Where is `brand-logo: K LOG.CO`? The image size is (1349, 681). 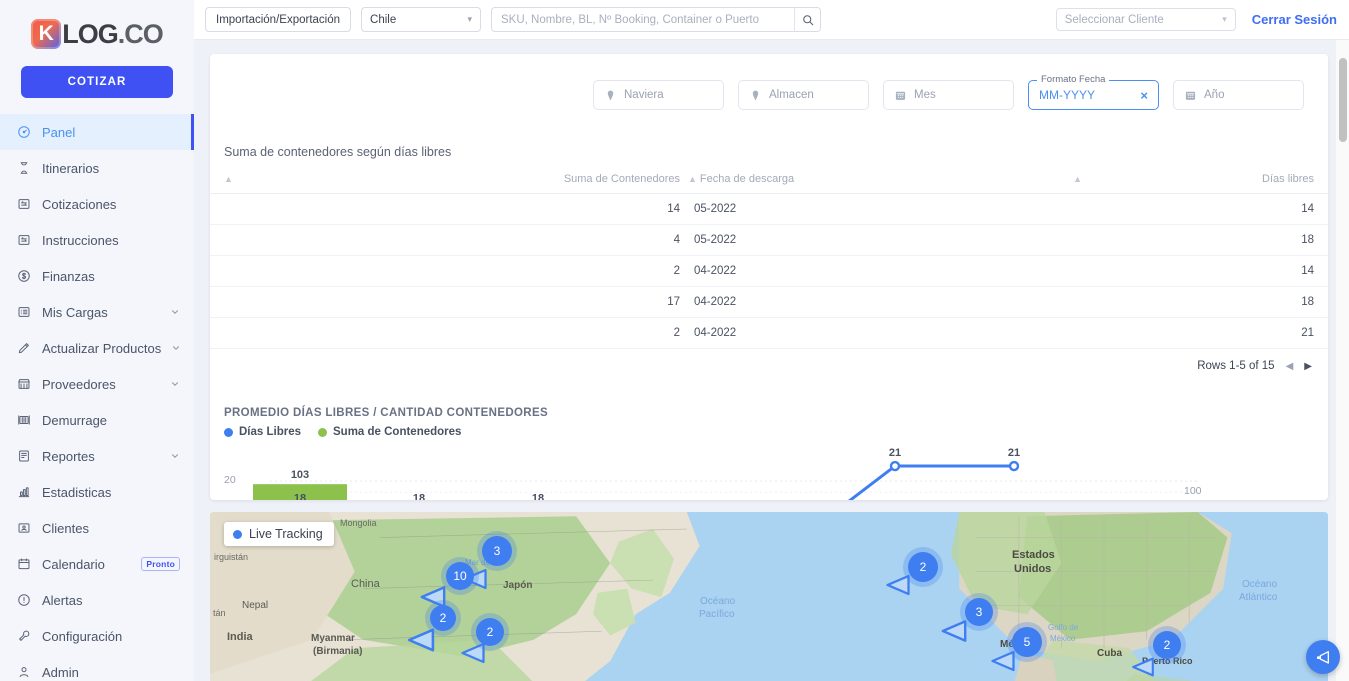
brand-logo: K LOG.CO is located at coordinates (97, 31).